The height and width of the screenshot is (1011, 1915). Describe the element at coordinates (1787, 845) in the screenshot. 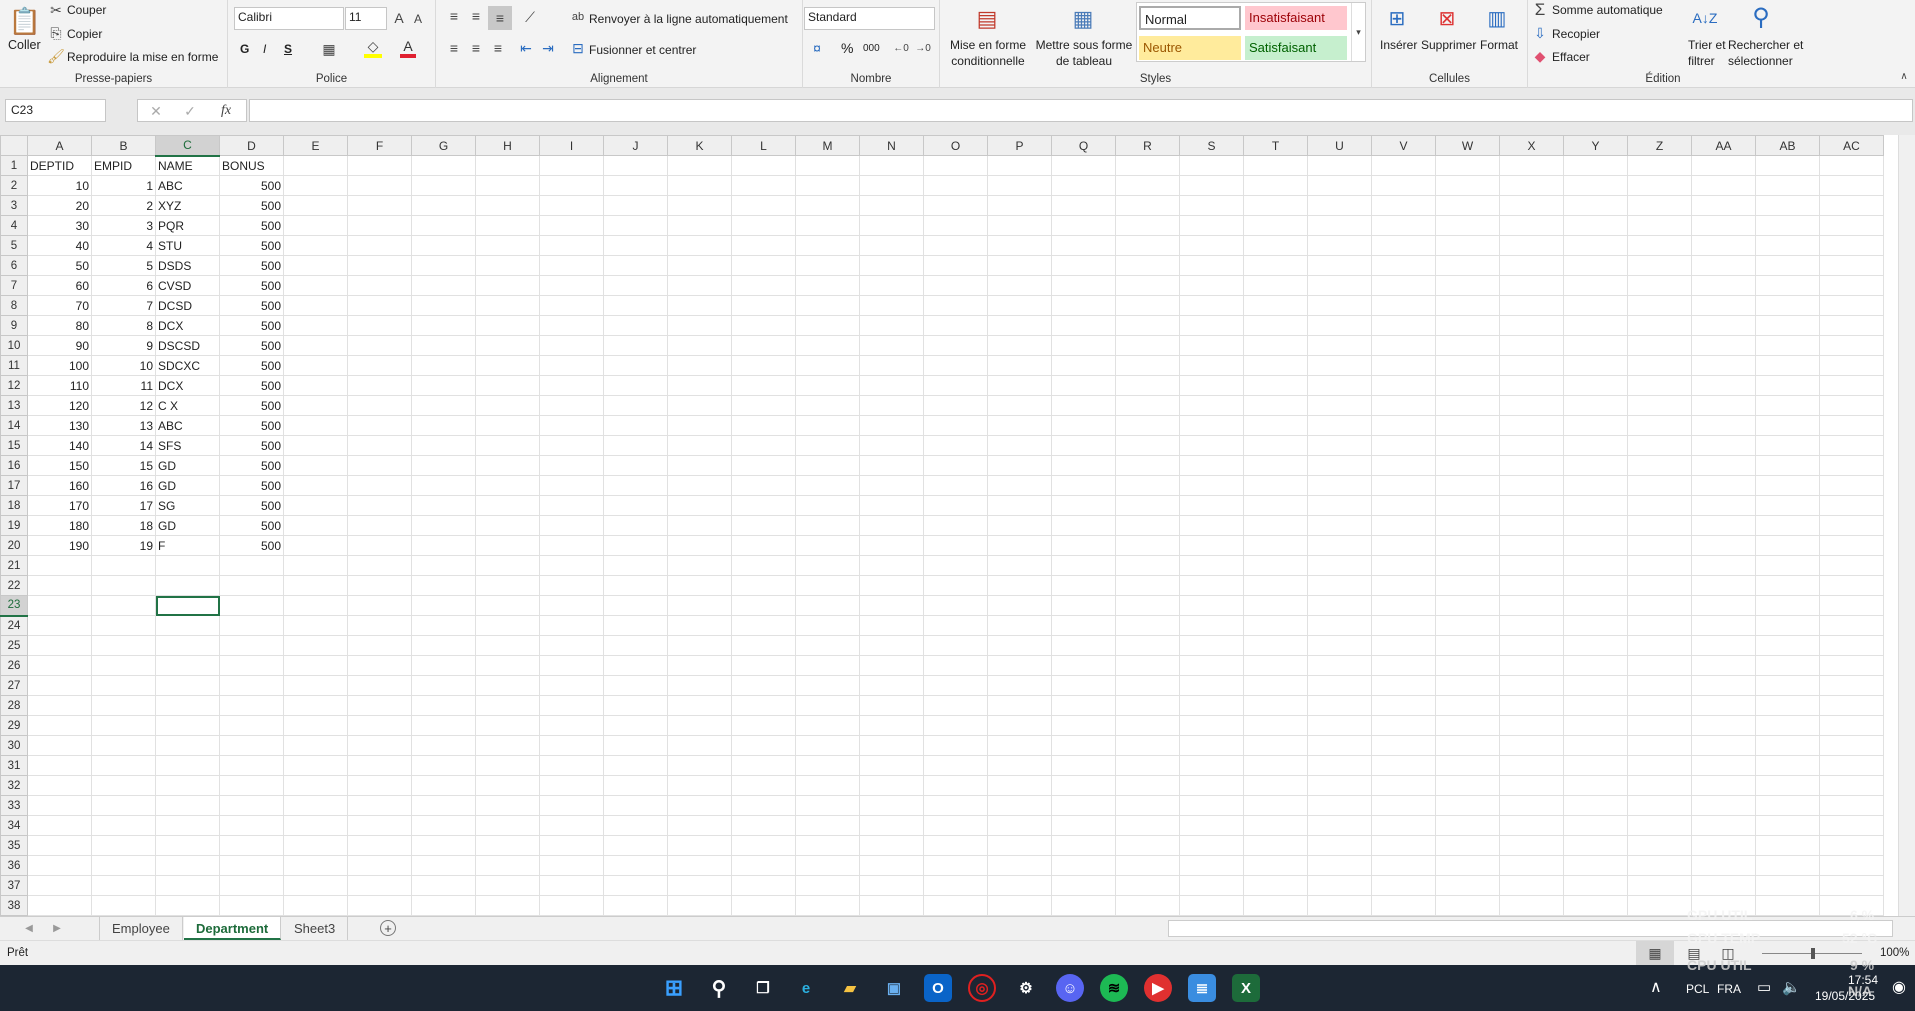

I see `cell-AB35` at that location.